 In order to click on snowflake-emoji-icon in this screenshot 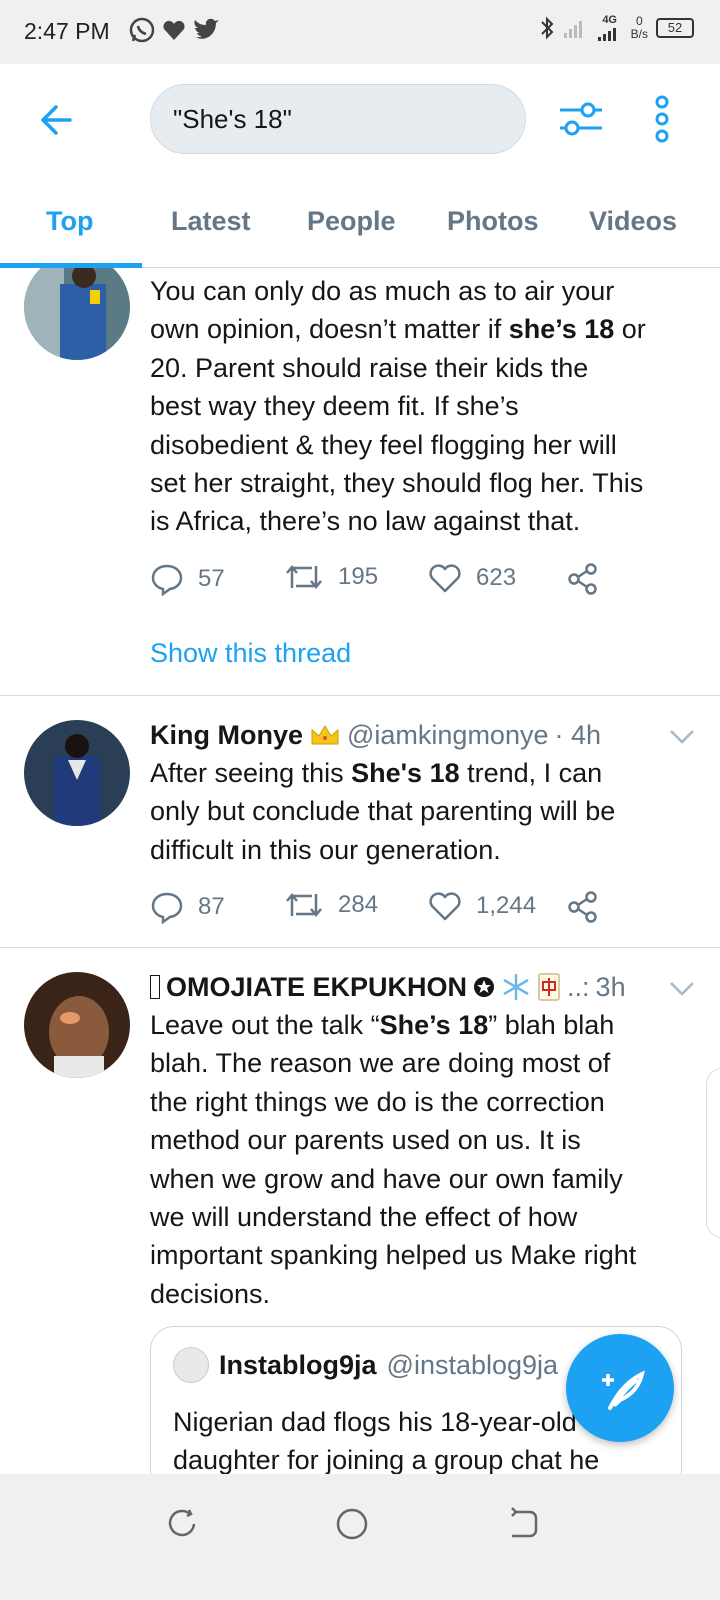, I will do `click(516, 987)`.